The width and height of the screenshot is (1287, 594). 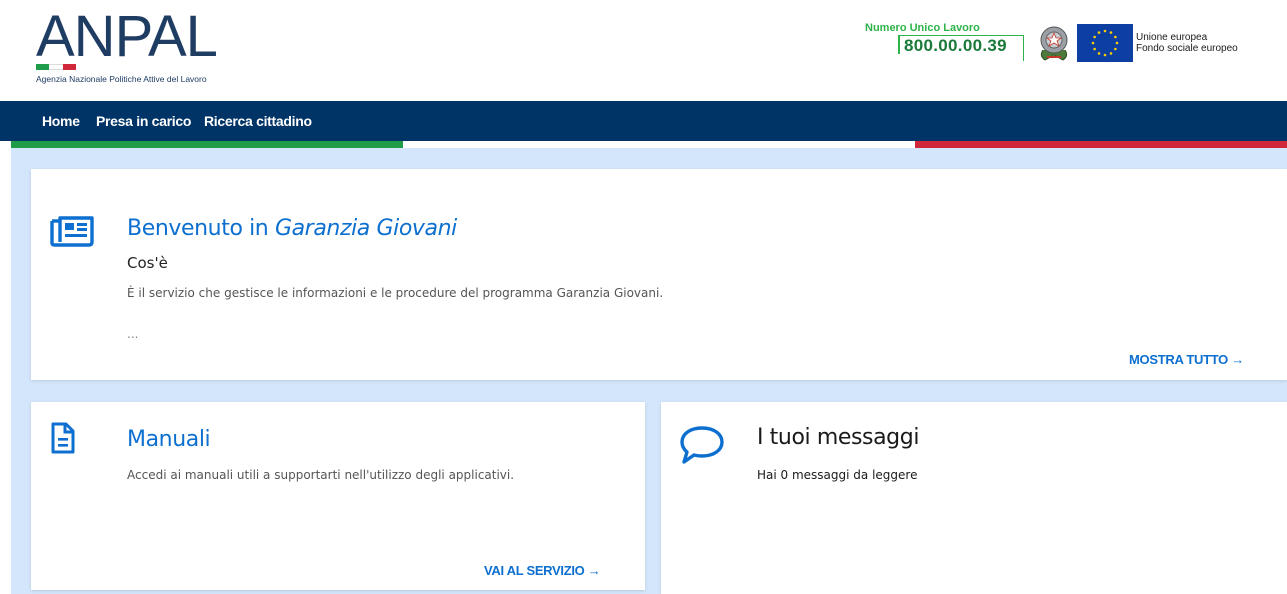 I want to click on messaggi-count-text: Hai 0 messaggi da leggere, so click(x=837, y=475).